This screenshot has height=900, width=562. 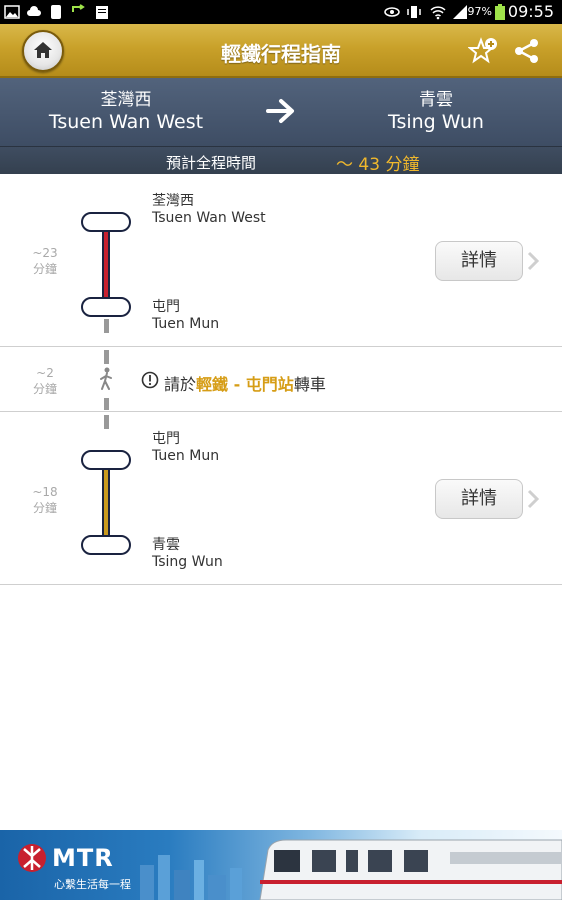 What do you see at coordinates (209, 218) in the screenshot?
I see `segment-start-en: Tsuen Wan West` at bounding box center [209, 218].